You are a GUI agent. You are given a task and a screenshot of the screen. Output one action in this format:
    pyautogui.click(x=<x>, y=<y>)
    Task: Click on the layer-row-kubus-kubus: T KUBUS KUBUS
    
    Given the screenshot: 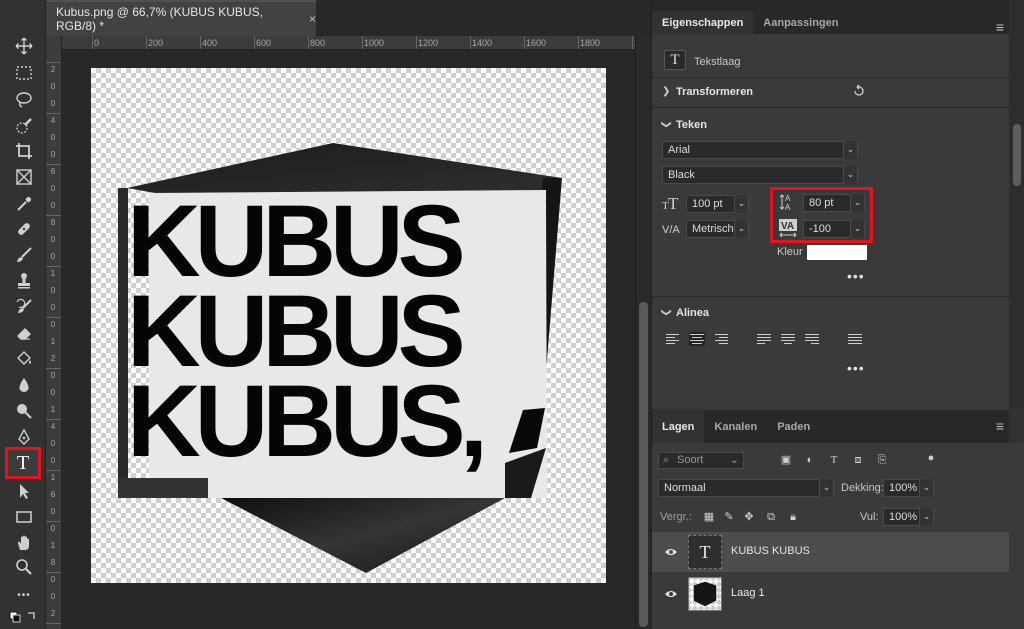 What is the action you would take?
    pyautogui.click(x=830, y=552)
    